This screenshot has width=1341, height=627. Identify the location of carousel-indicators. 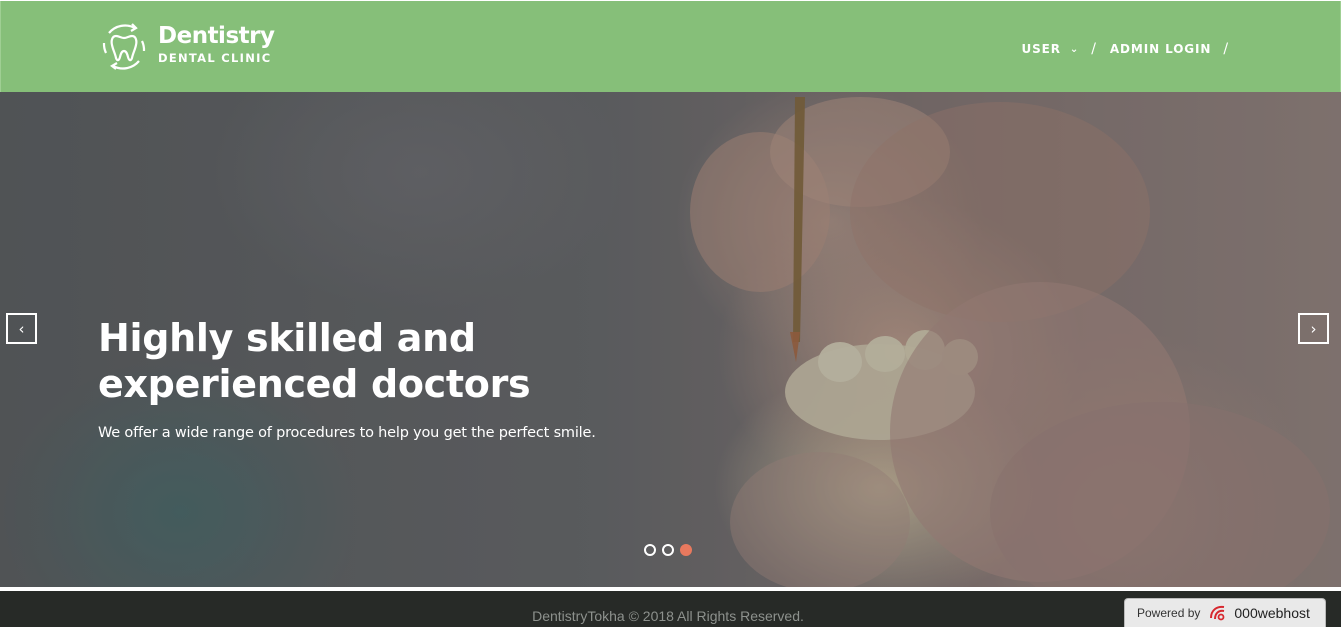
(671, 550).